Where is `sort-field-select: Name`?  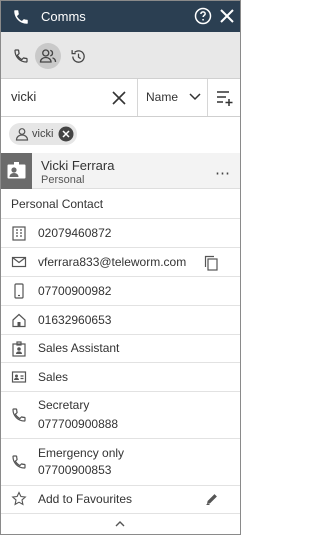 sort-field-select: Name is located at coordinates (162, 97).